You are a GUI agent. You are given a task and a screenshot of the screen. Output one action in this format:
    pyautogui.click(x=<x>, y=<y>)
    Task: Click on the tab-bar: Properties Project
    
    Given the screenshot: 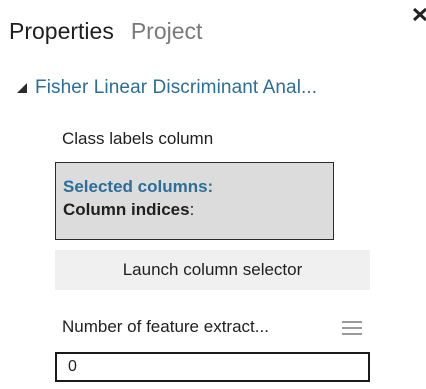 What is the action you would take?
    pyautogui.click(x=105, y=31)
    